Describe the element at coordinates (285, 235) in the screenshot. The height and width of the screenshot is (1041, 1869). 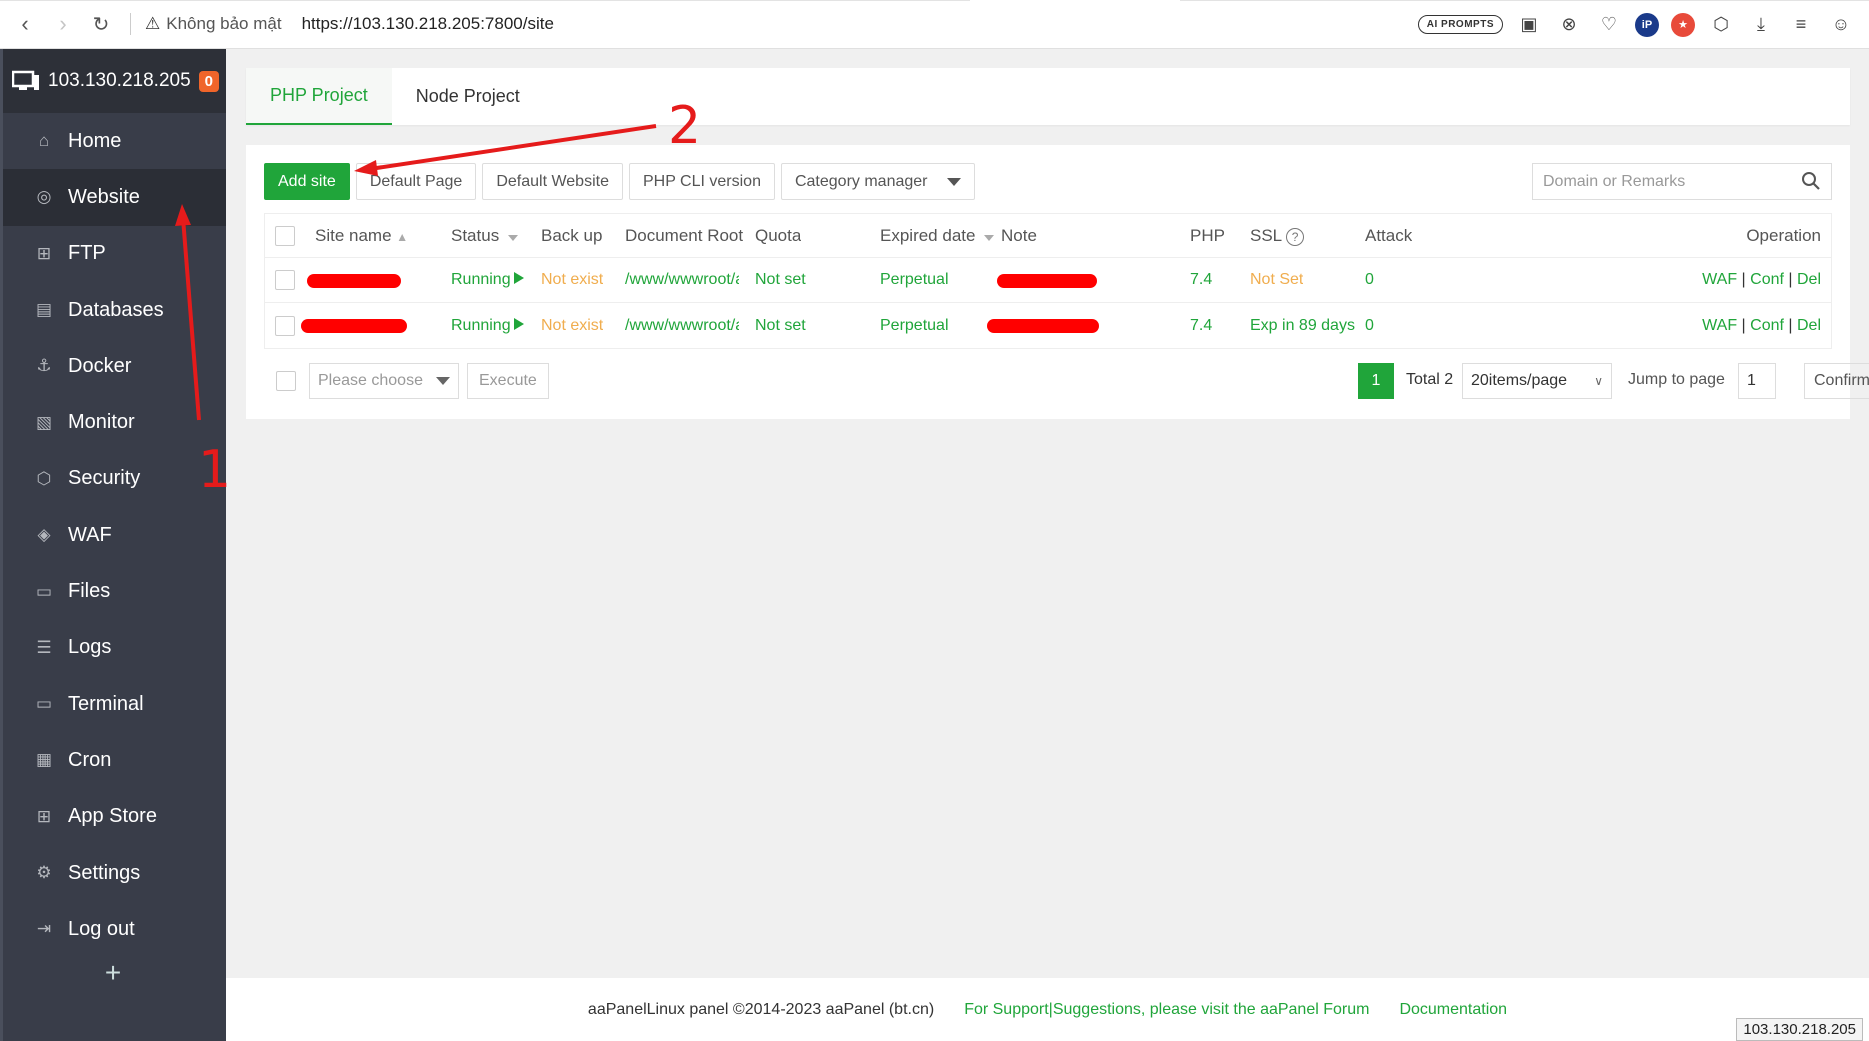
I see `select-all-checkbox` at that location.